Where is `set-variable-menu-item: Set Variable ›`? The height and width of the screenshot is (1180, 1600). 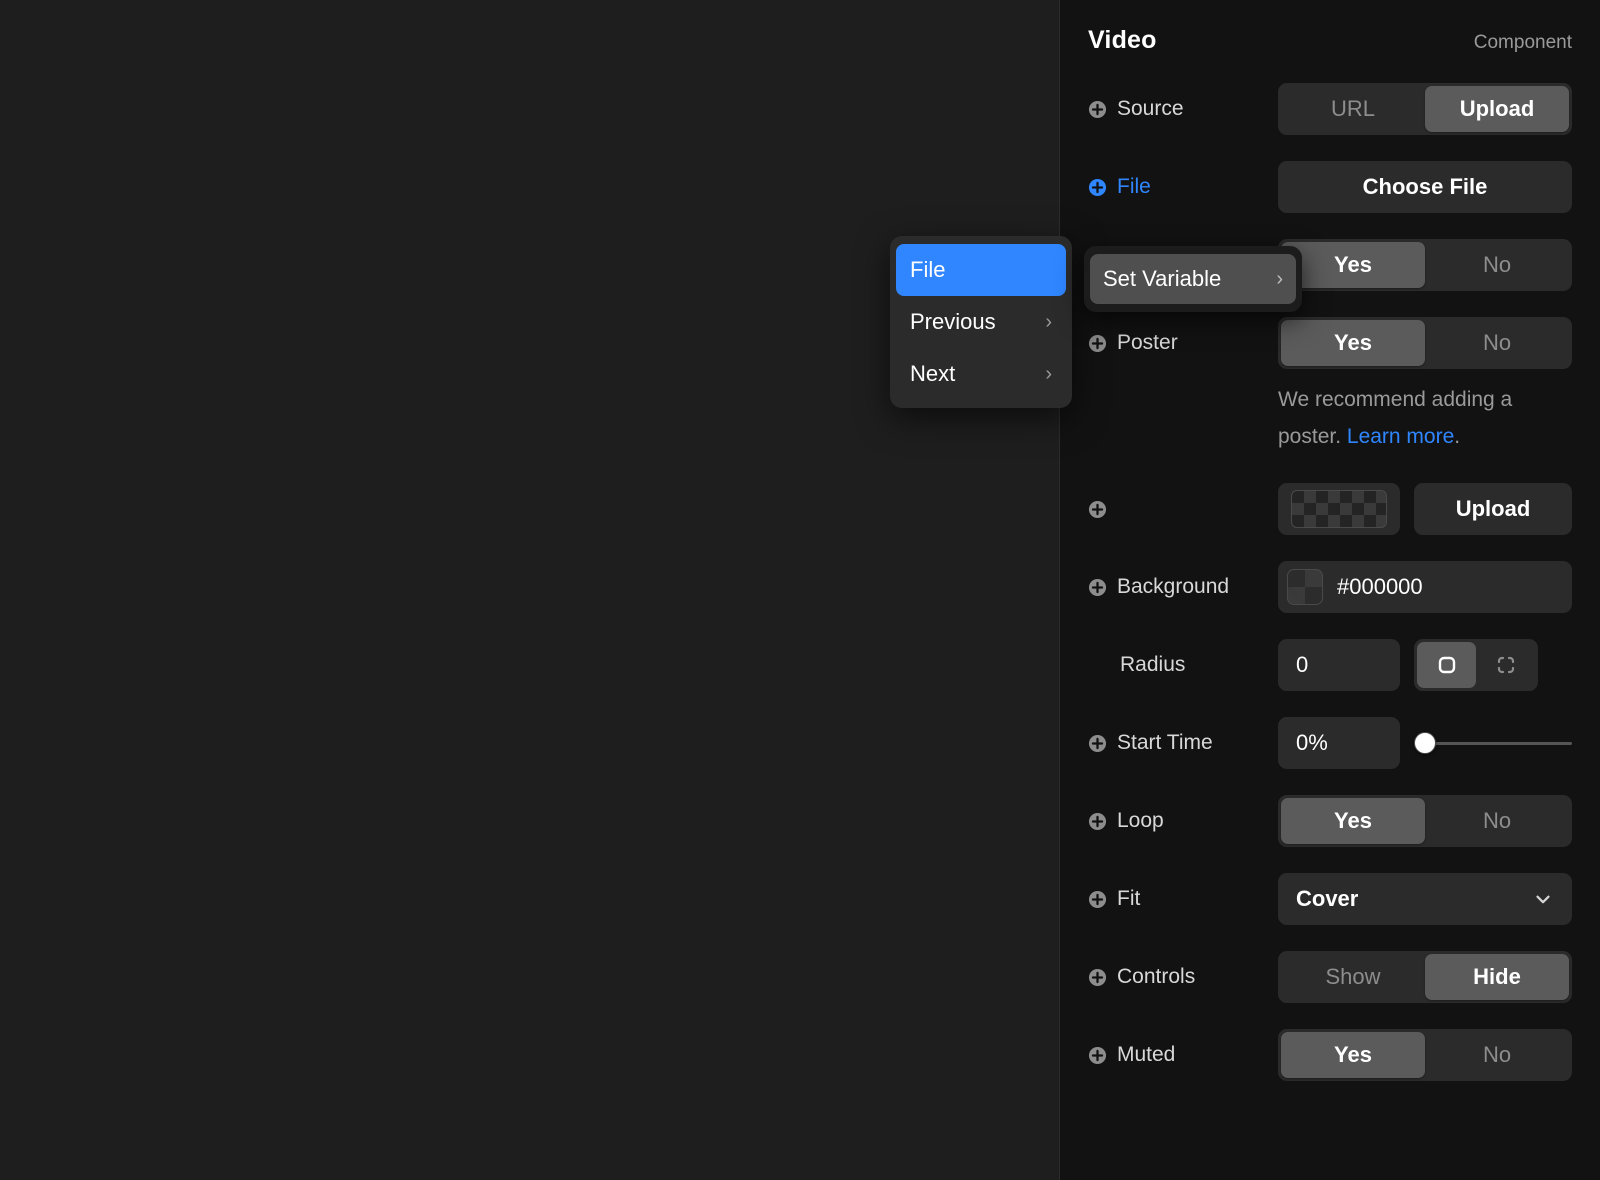
set-variable-menu-item: Set Variable › is located at coordinates (1193, 279).